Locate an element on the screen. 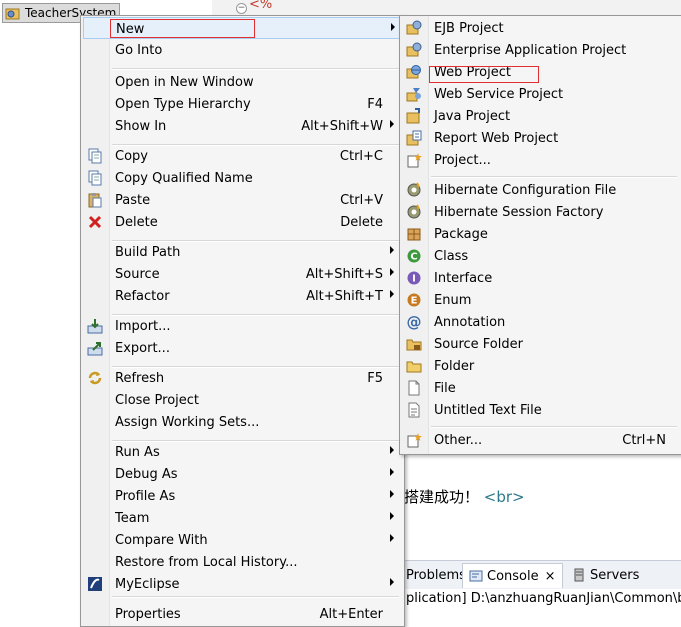 This screenshot has width=681, height=627. close-icon: × is located at coordinates (550, 576).